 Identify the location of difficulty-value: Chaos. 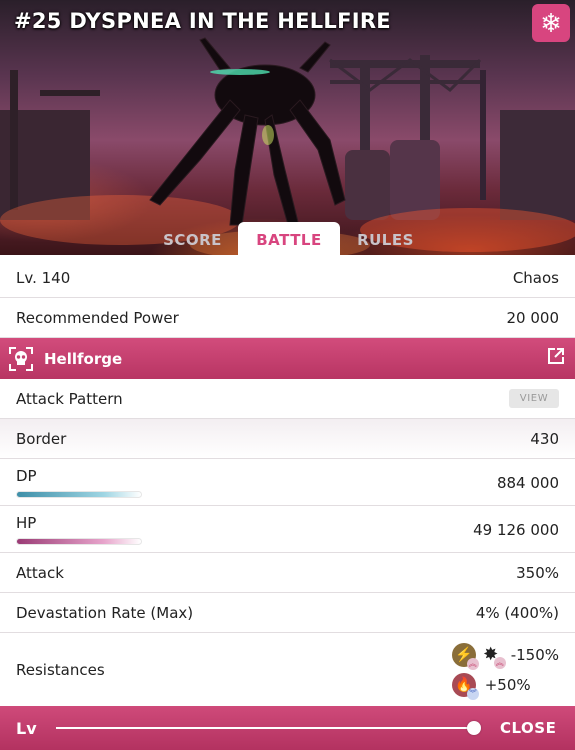
(535, 277).